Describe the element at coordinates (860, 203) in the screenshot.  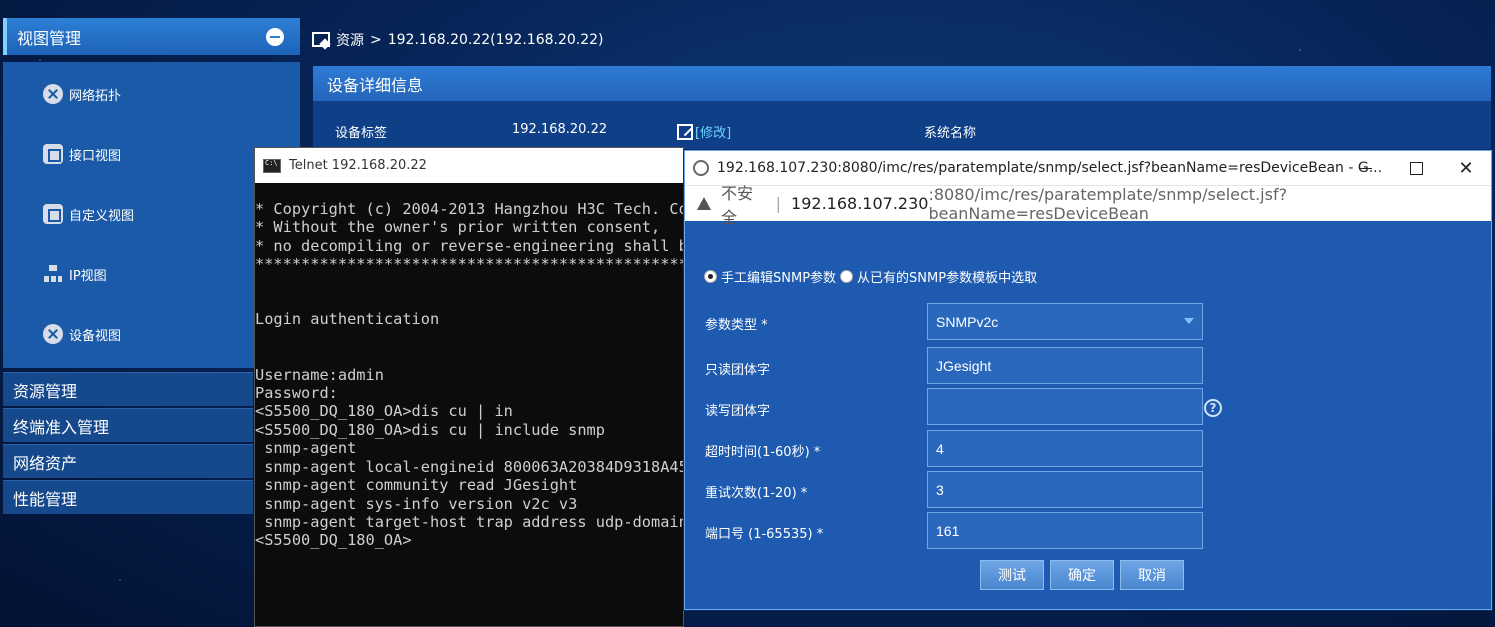
I see `url-host: 192.168.107.230` at that location.